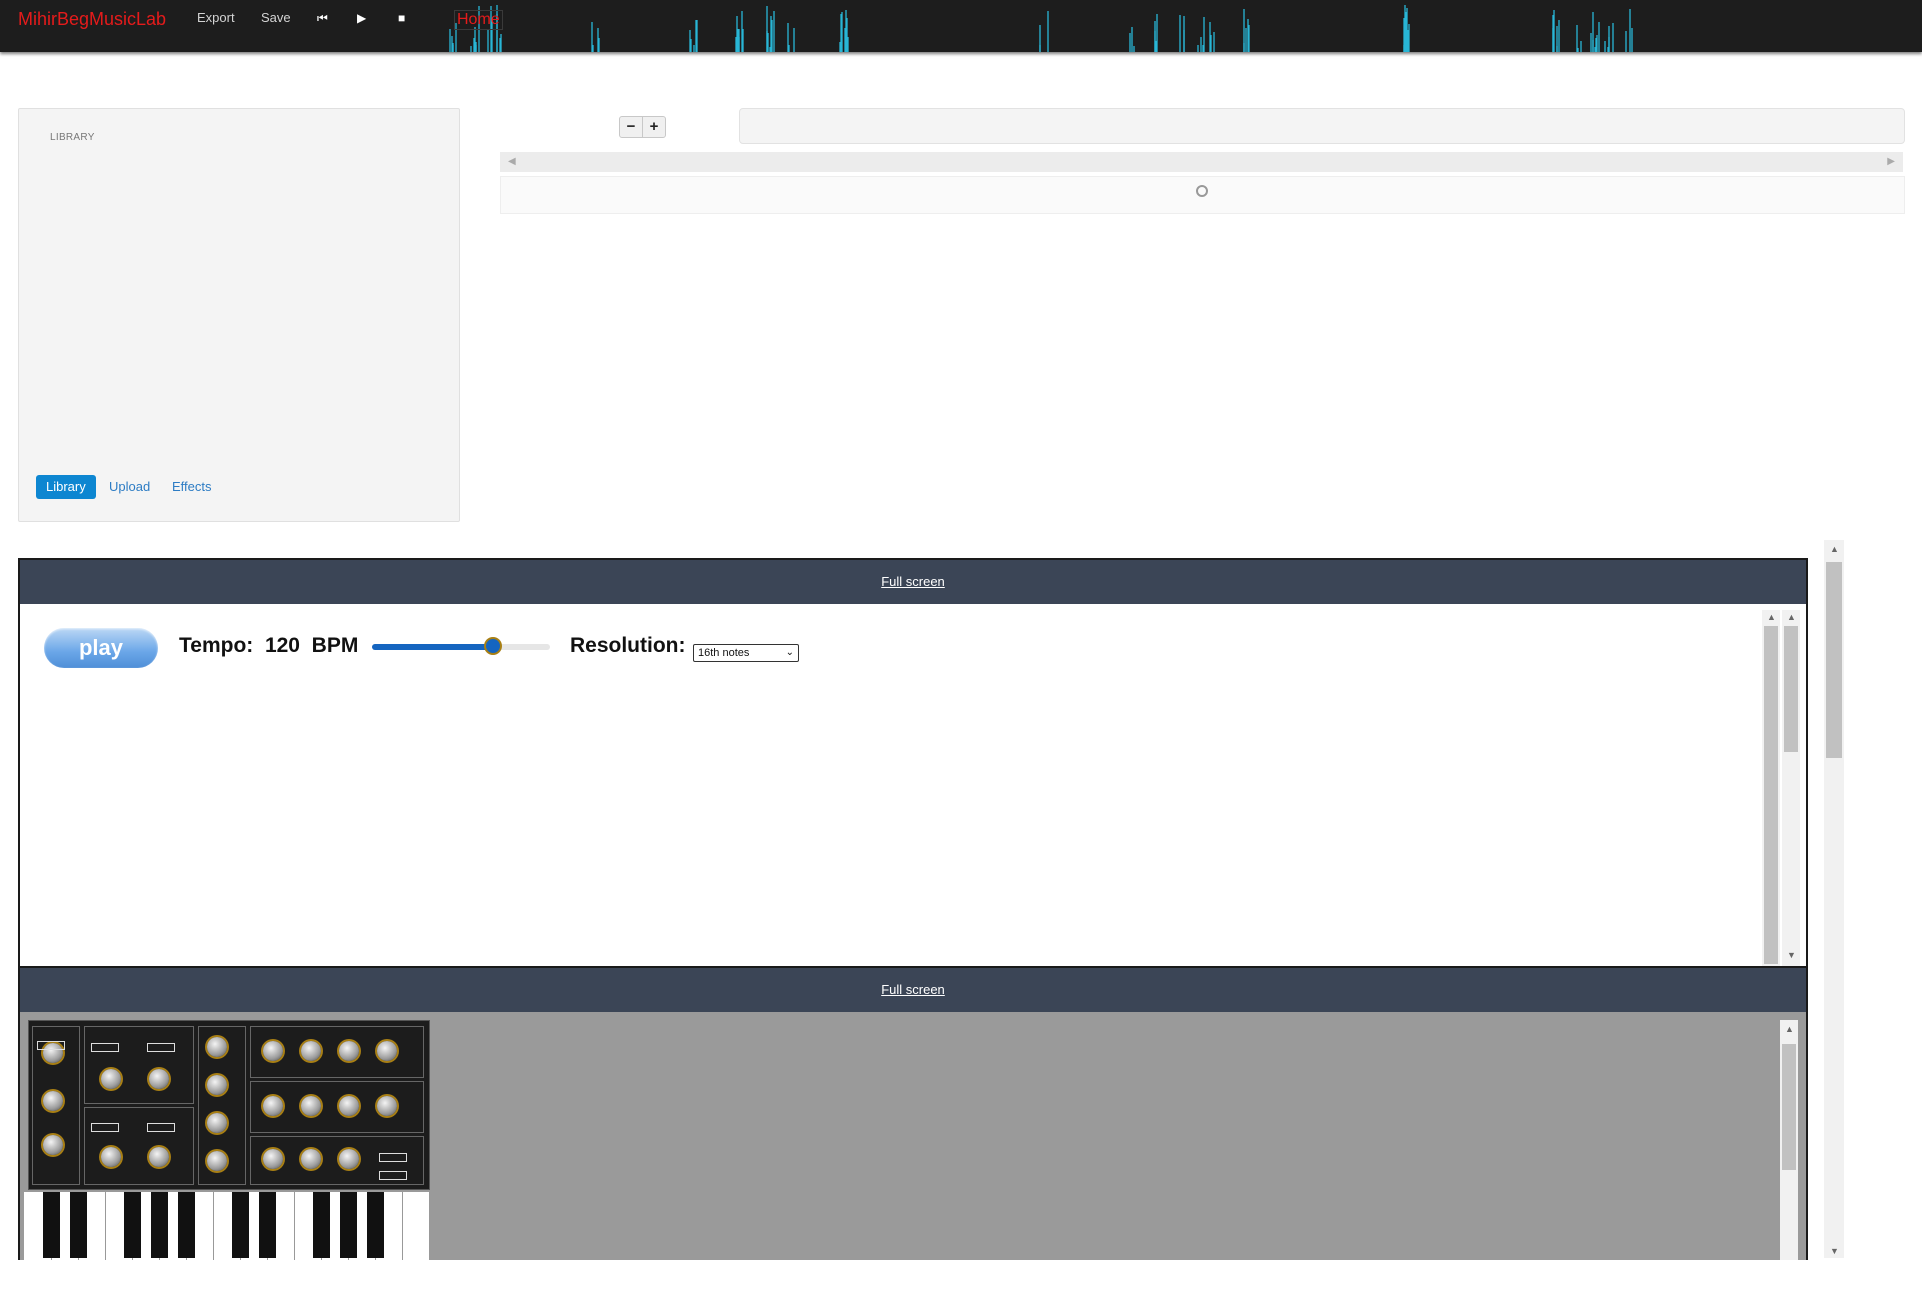 Image resolution: width=1922 pixels, height=1301 pixels. Describe the element at coordinates (512, 161) in the screenshot. I see `scroll-left-icon: ◀` at that location.